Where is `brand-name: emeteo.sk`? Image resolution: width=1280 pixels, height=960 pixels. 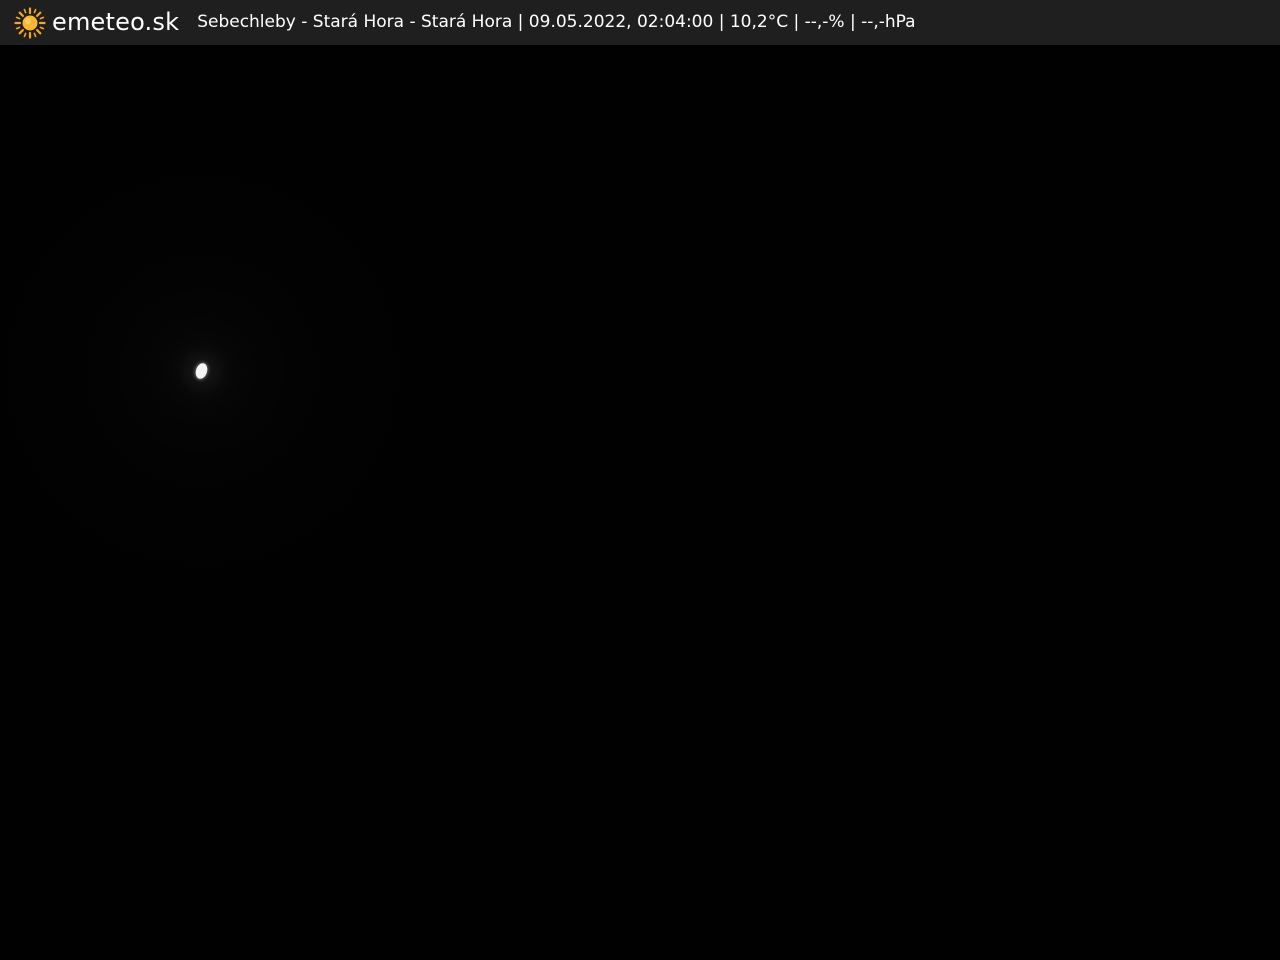 brand-name: emeteo.sk is located at coordinates (116, 22).